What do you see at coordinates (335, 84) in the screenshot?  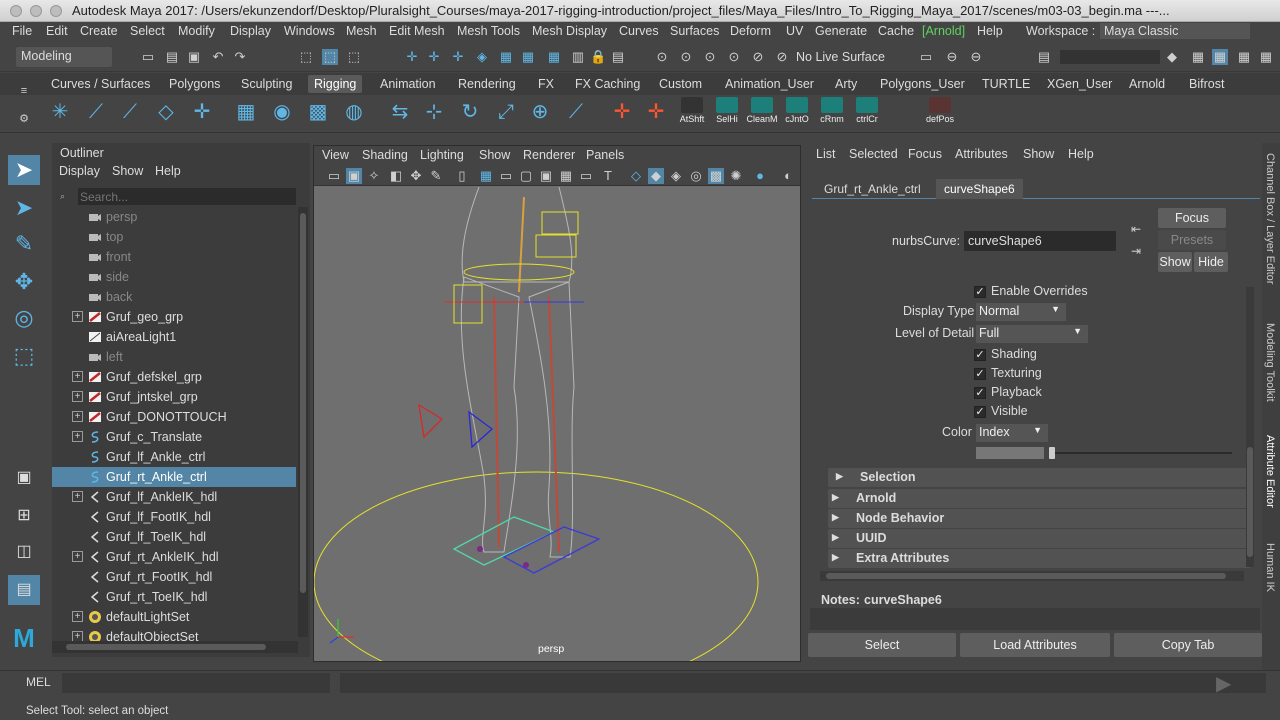 I see `shelf-tab-rigging: Rigging` at bounding box center [335, 84].